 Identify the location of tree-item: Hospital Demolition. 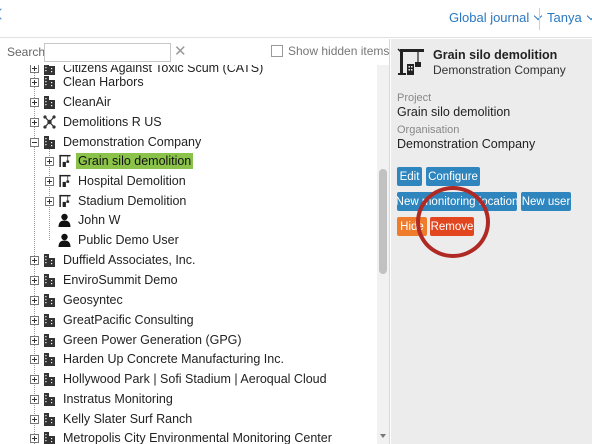
(116, 181).